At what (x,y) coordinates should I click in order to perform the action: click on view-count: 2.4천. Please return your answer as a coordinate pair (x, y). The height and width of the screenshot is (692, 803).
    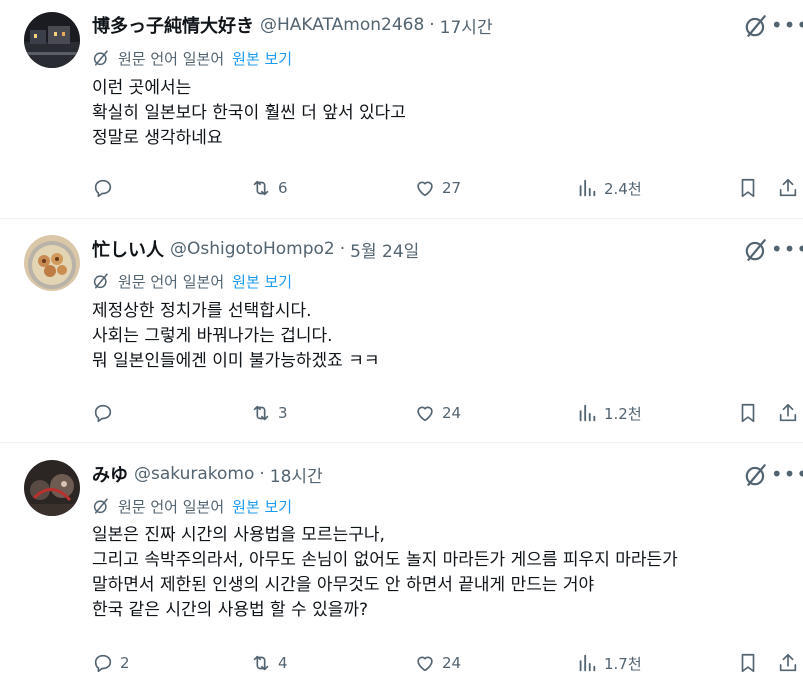
    Looking at the image, I should click on (623, 188).